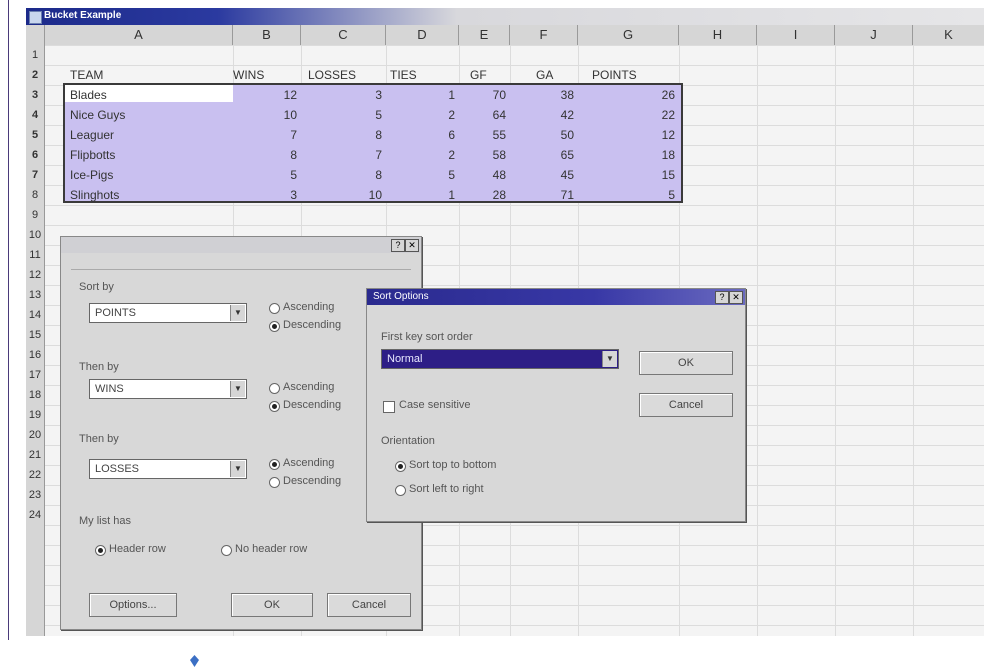  I want to click on row-header: 5, so click(35, 135).